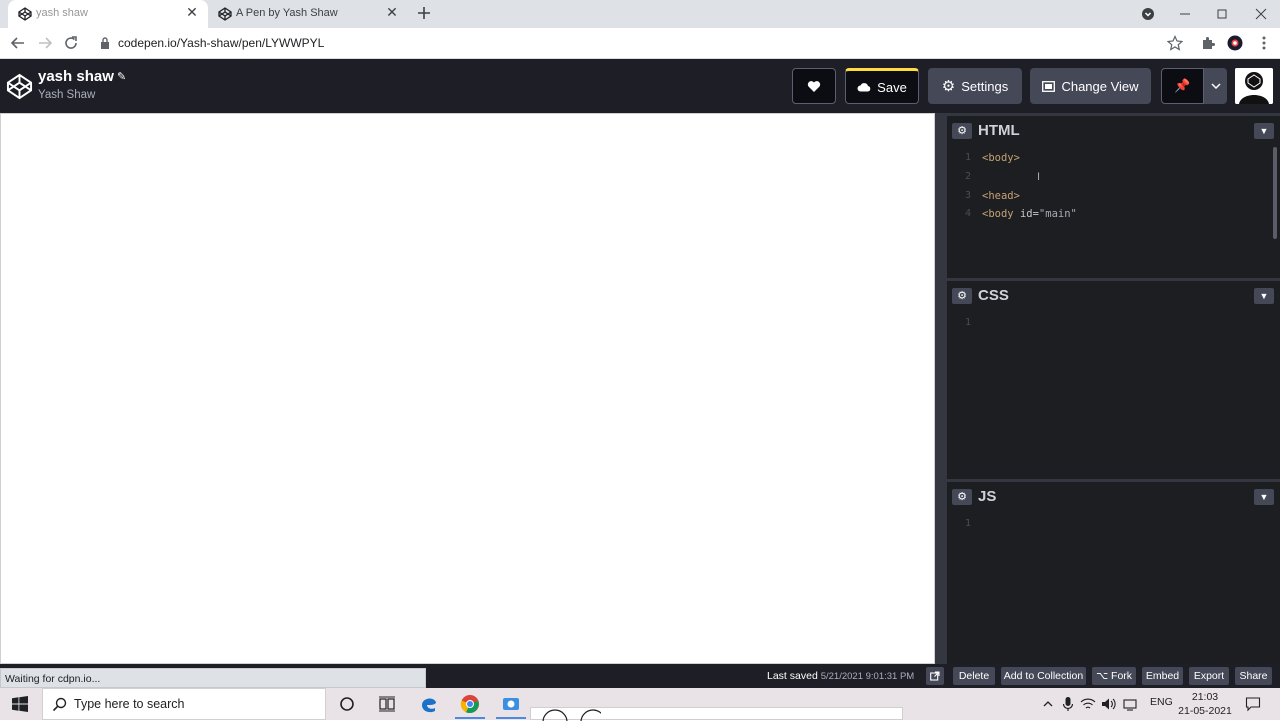 This screenshot has height=721, width=1280. Describe the element at coordinates (1264, 131) in the screenshot. I see `html-chevron-down-icon: ▼` at that location.